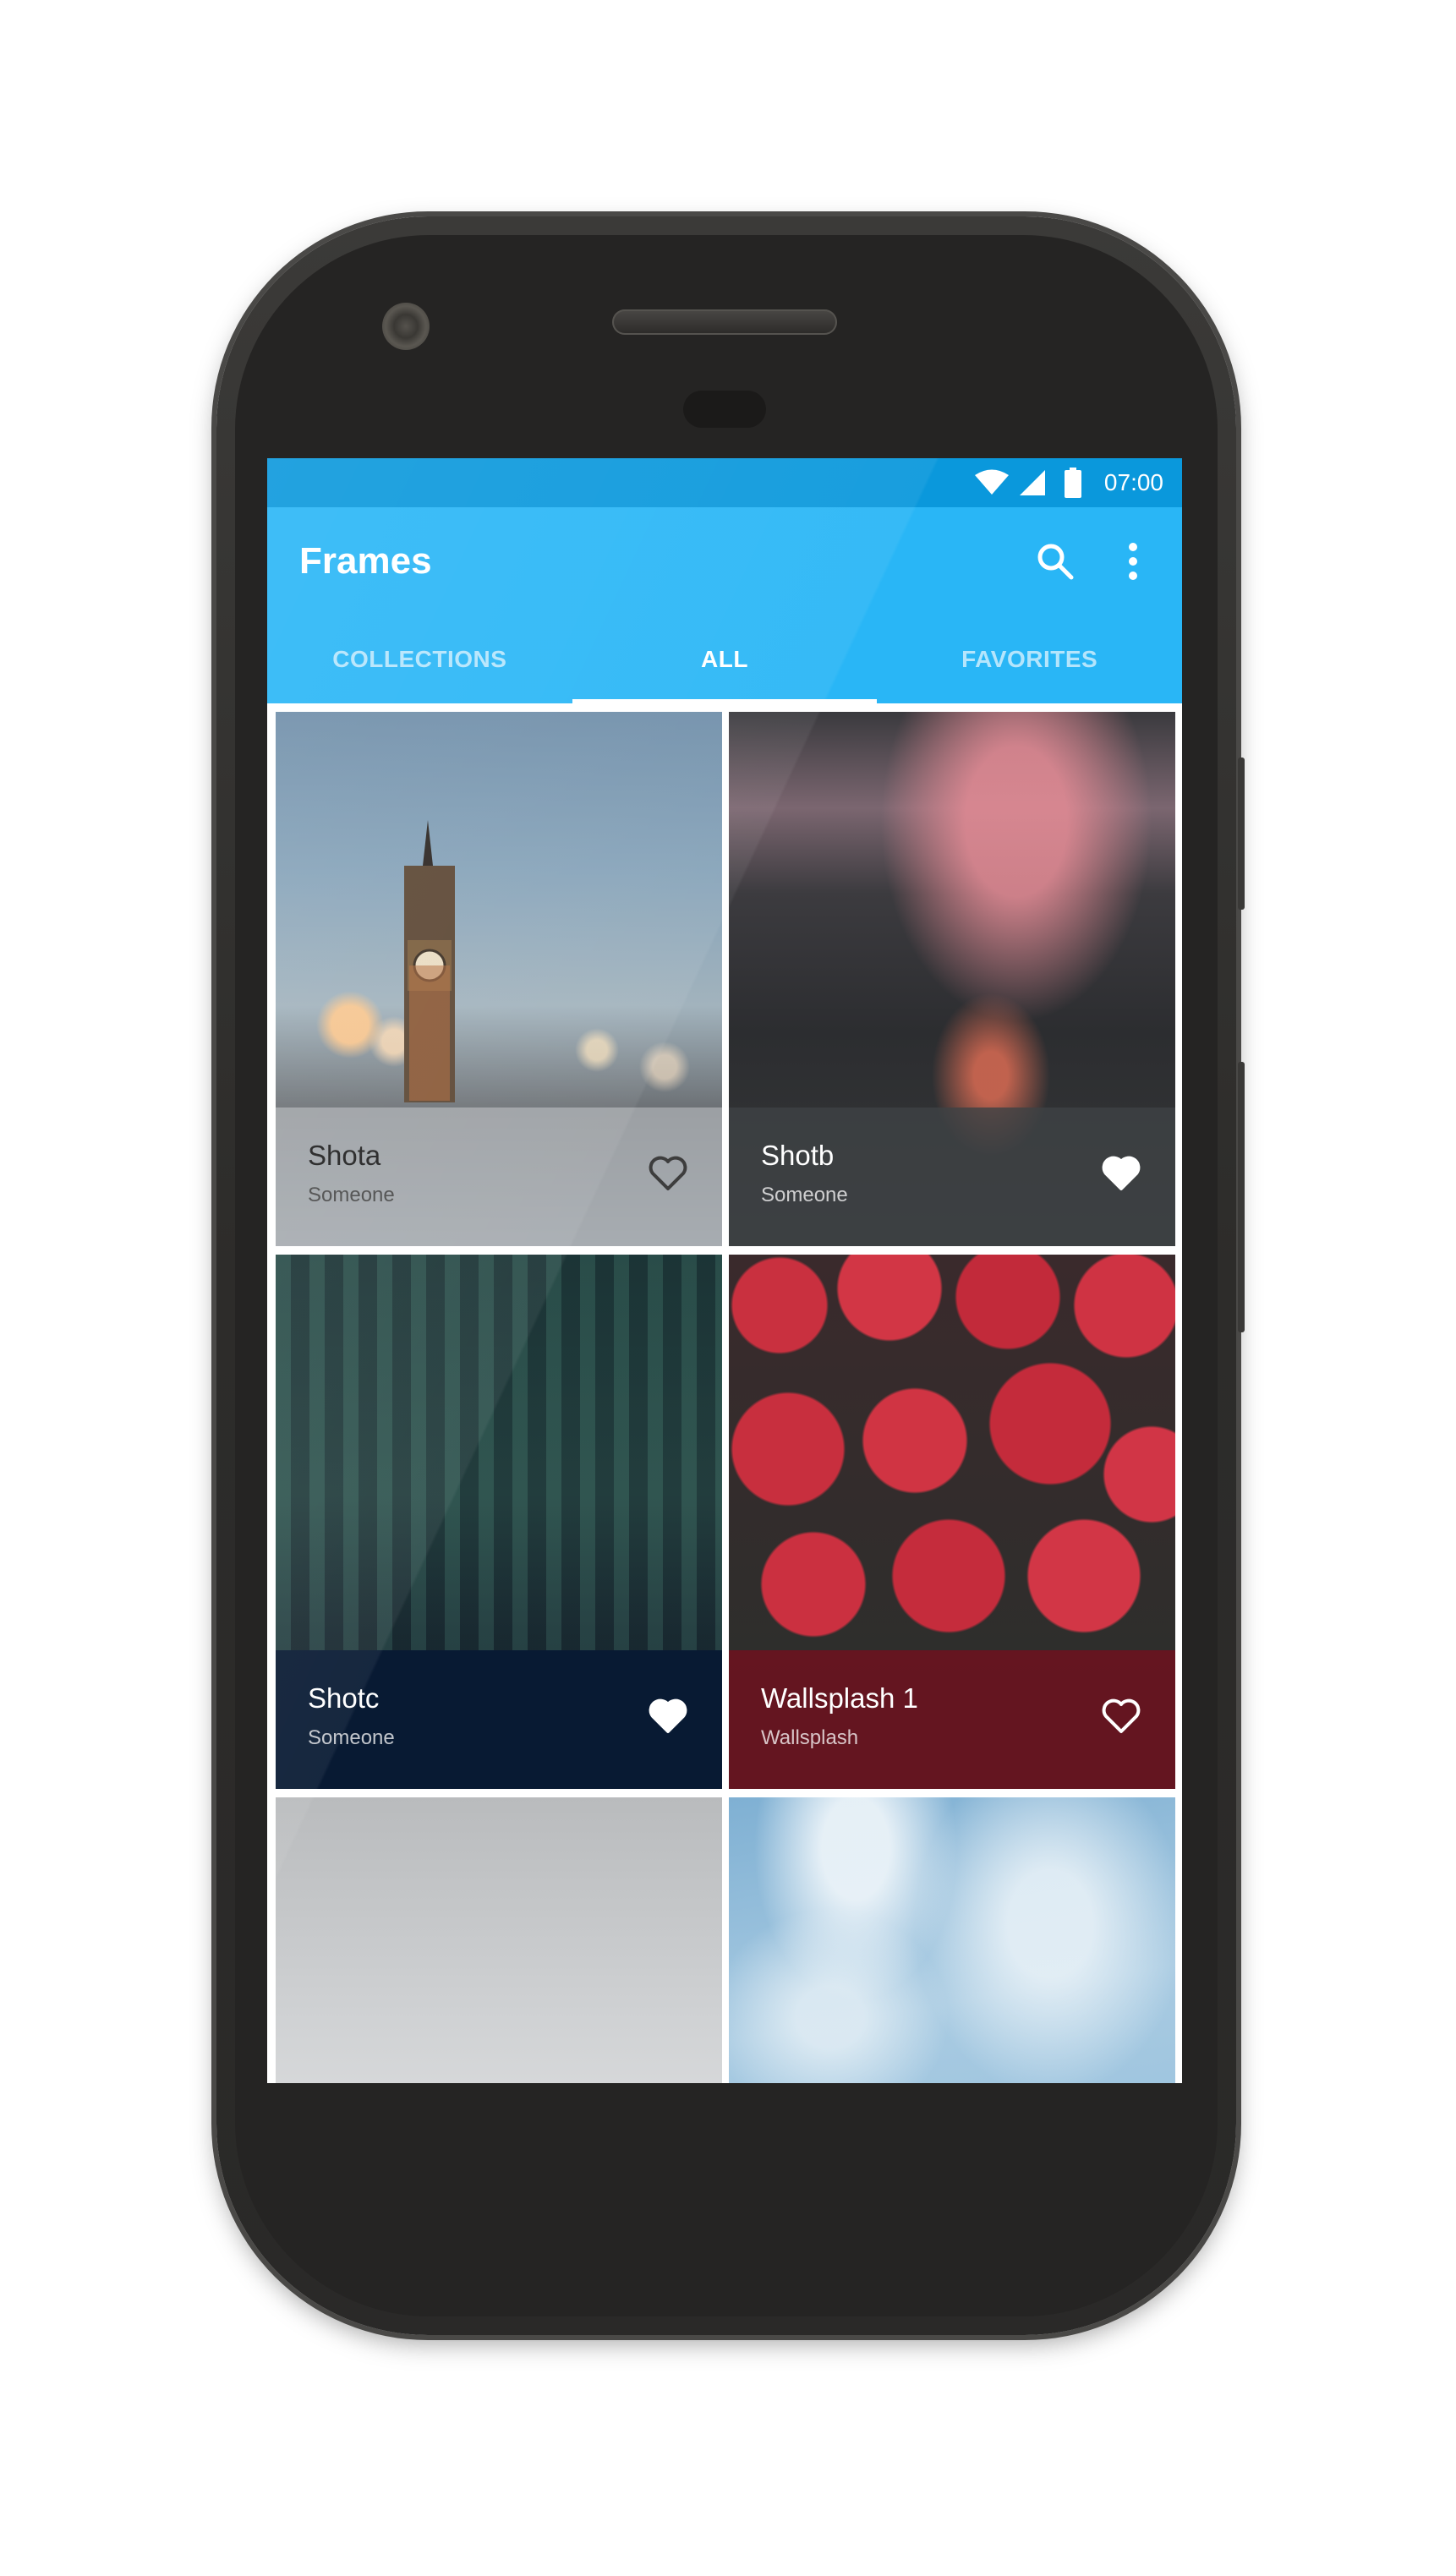 The width and height of the screenshot is (1456, 2576). Describe the element at coordinates (724, 561) in the screenshot. I see `app-bar: Frames` at that location.